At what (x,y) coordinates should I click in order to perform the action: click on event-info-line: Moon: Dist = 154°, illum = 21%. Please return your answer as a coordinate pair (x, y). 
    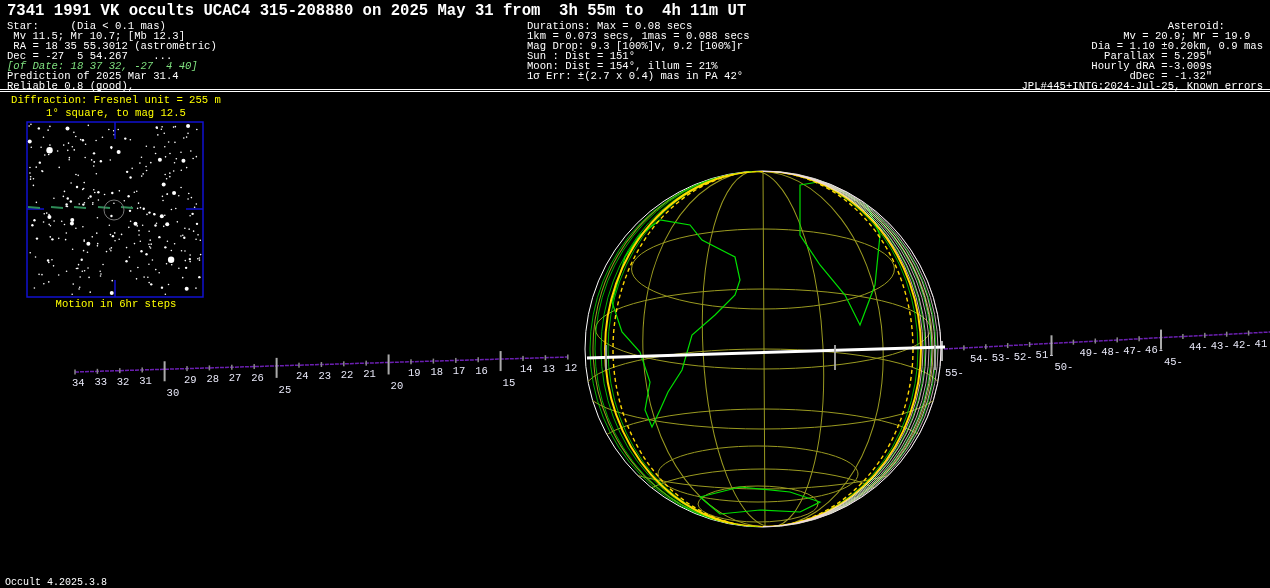
    Looking at the image, I should click on (622, 66).